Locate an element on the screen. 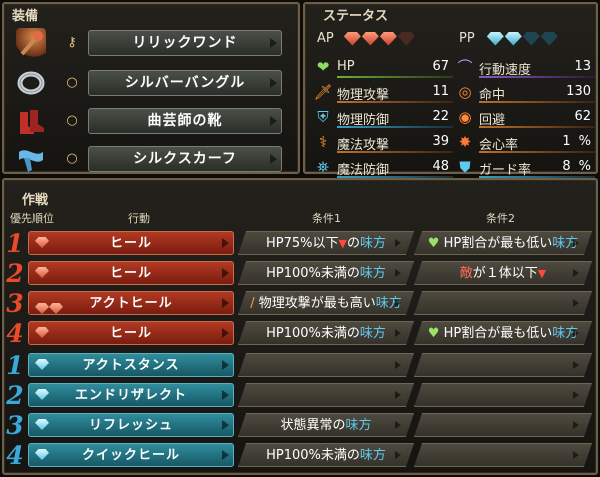 The height and width of the screenshot is (477, 600). stat-evasion: ◉ 回避 62 is located at coordinates (525, 117).